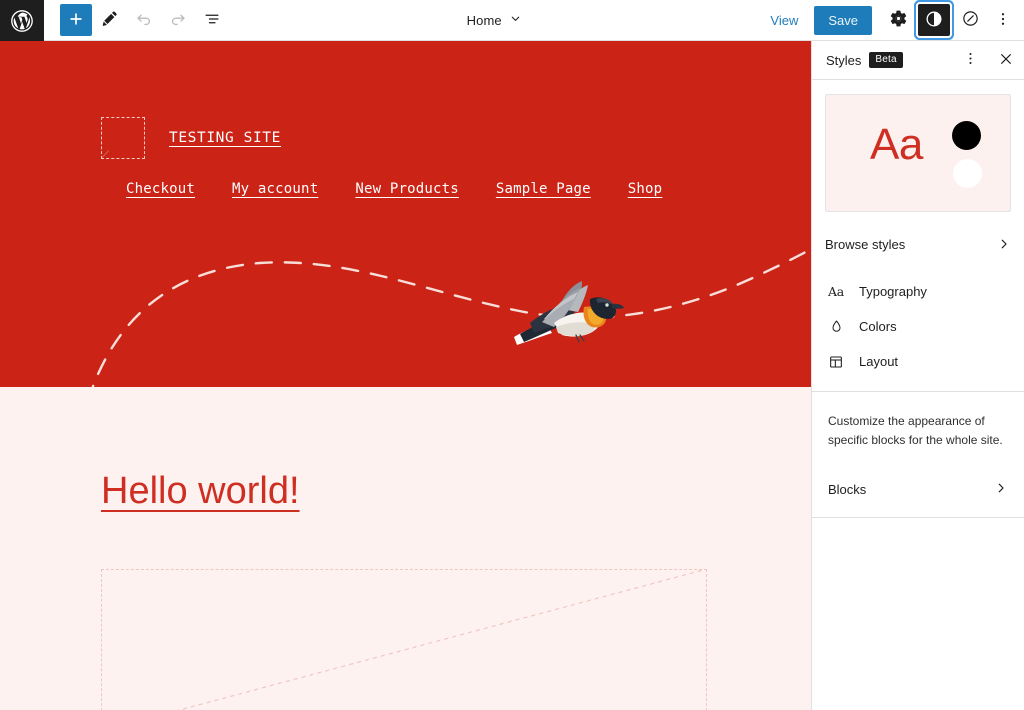 The height and width of the screenshot is (710, 1024). I want to click on panel-divider, so click(918, 518).